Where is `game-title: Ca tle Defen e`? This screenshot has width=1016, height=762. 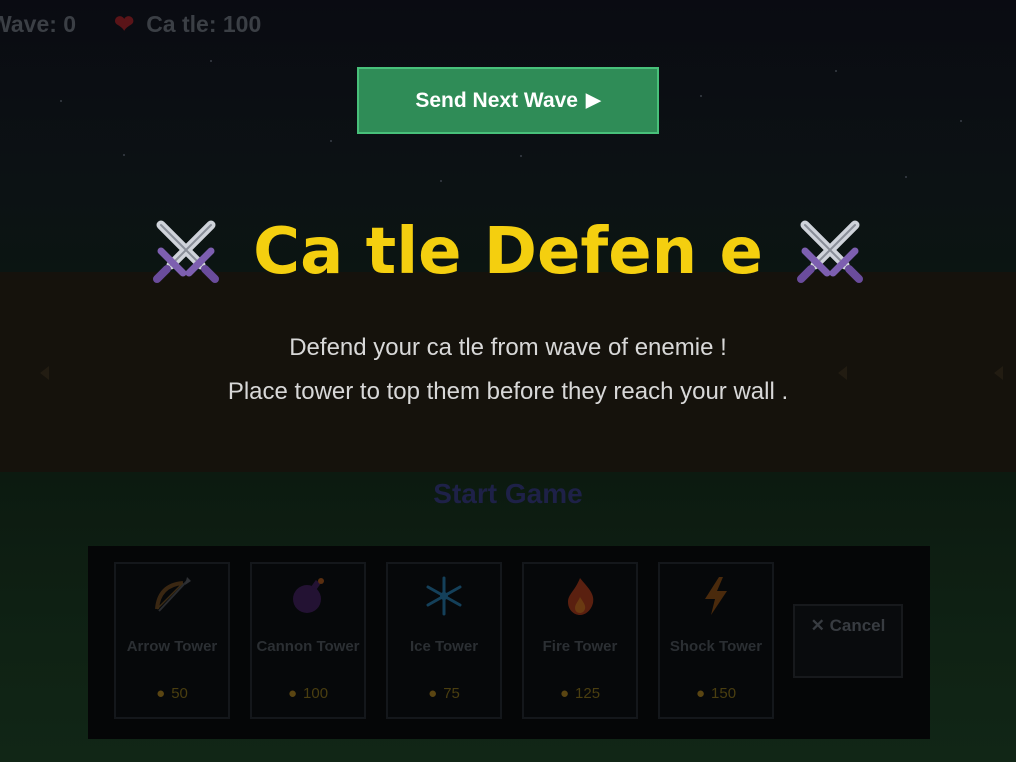 game-title: Ca tle Defen e is located at coordinates (508, 252).